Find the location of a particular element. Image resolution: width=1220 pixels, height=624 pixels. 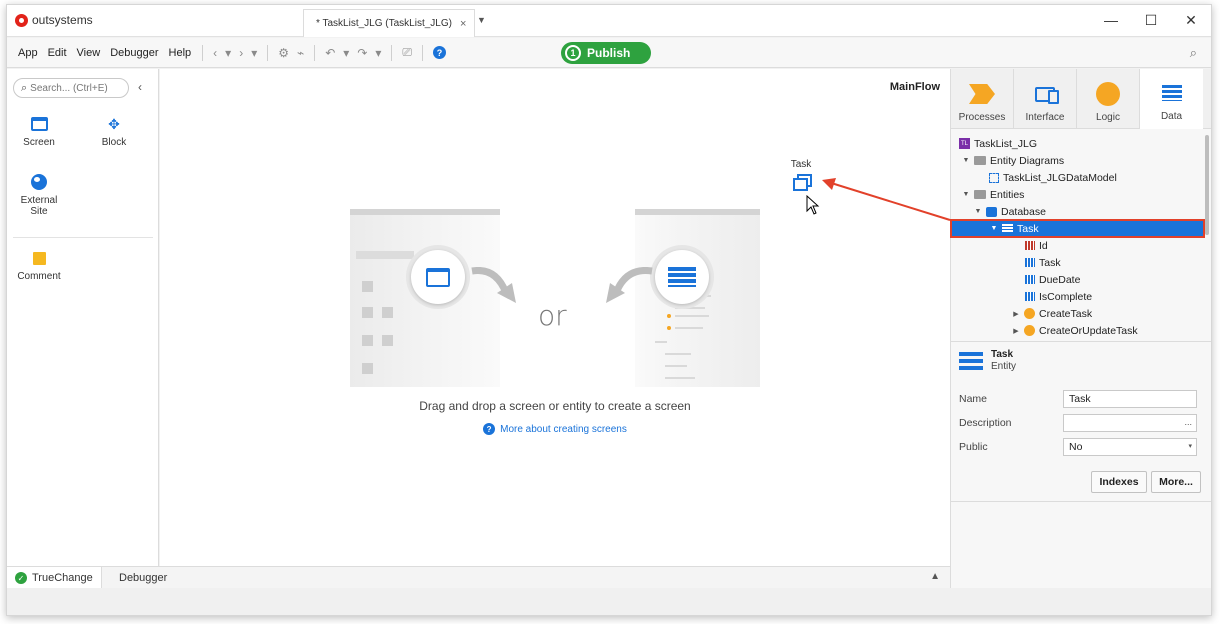

document-tab: * TaskList_JLG (TaskList_JLG) × is located at coordinates (389, 23).